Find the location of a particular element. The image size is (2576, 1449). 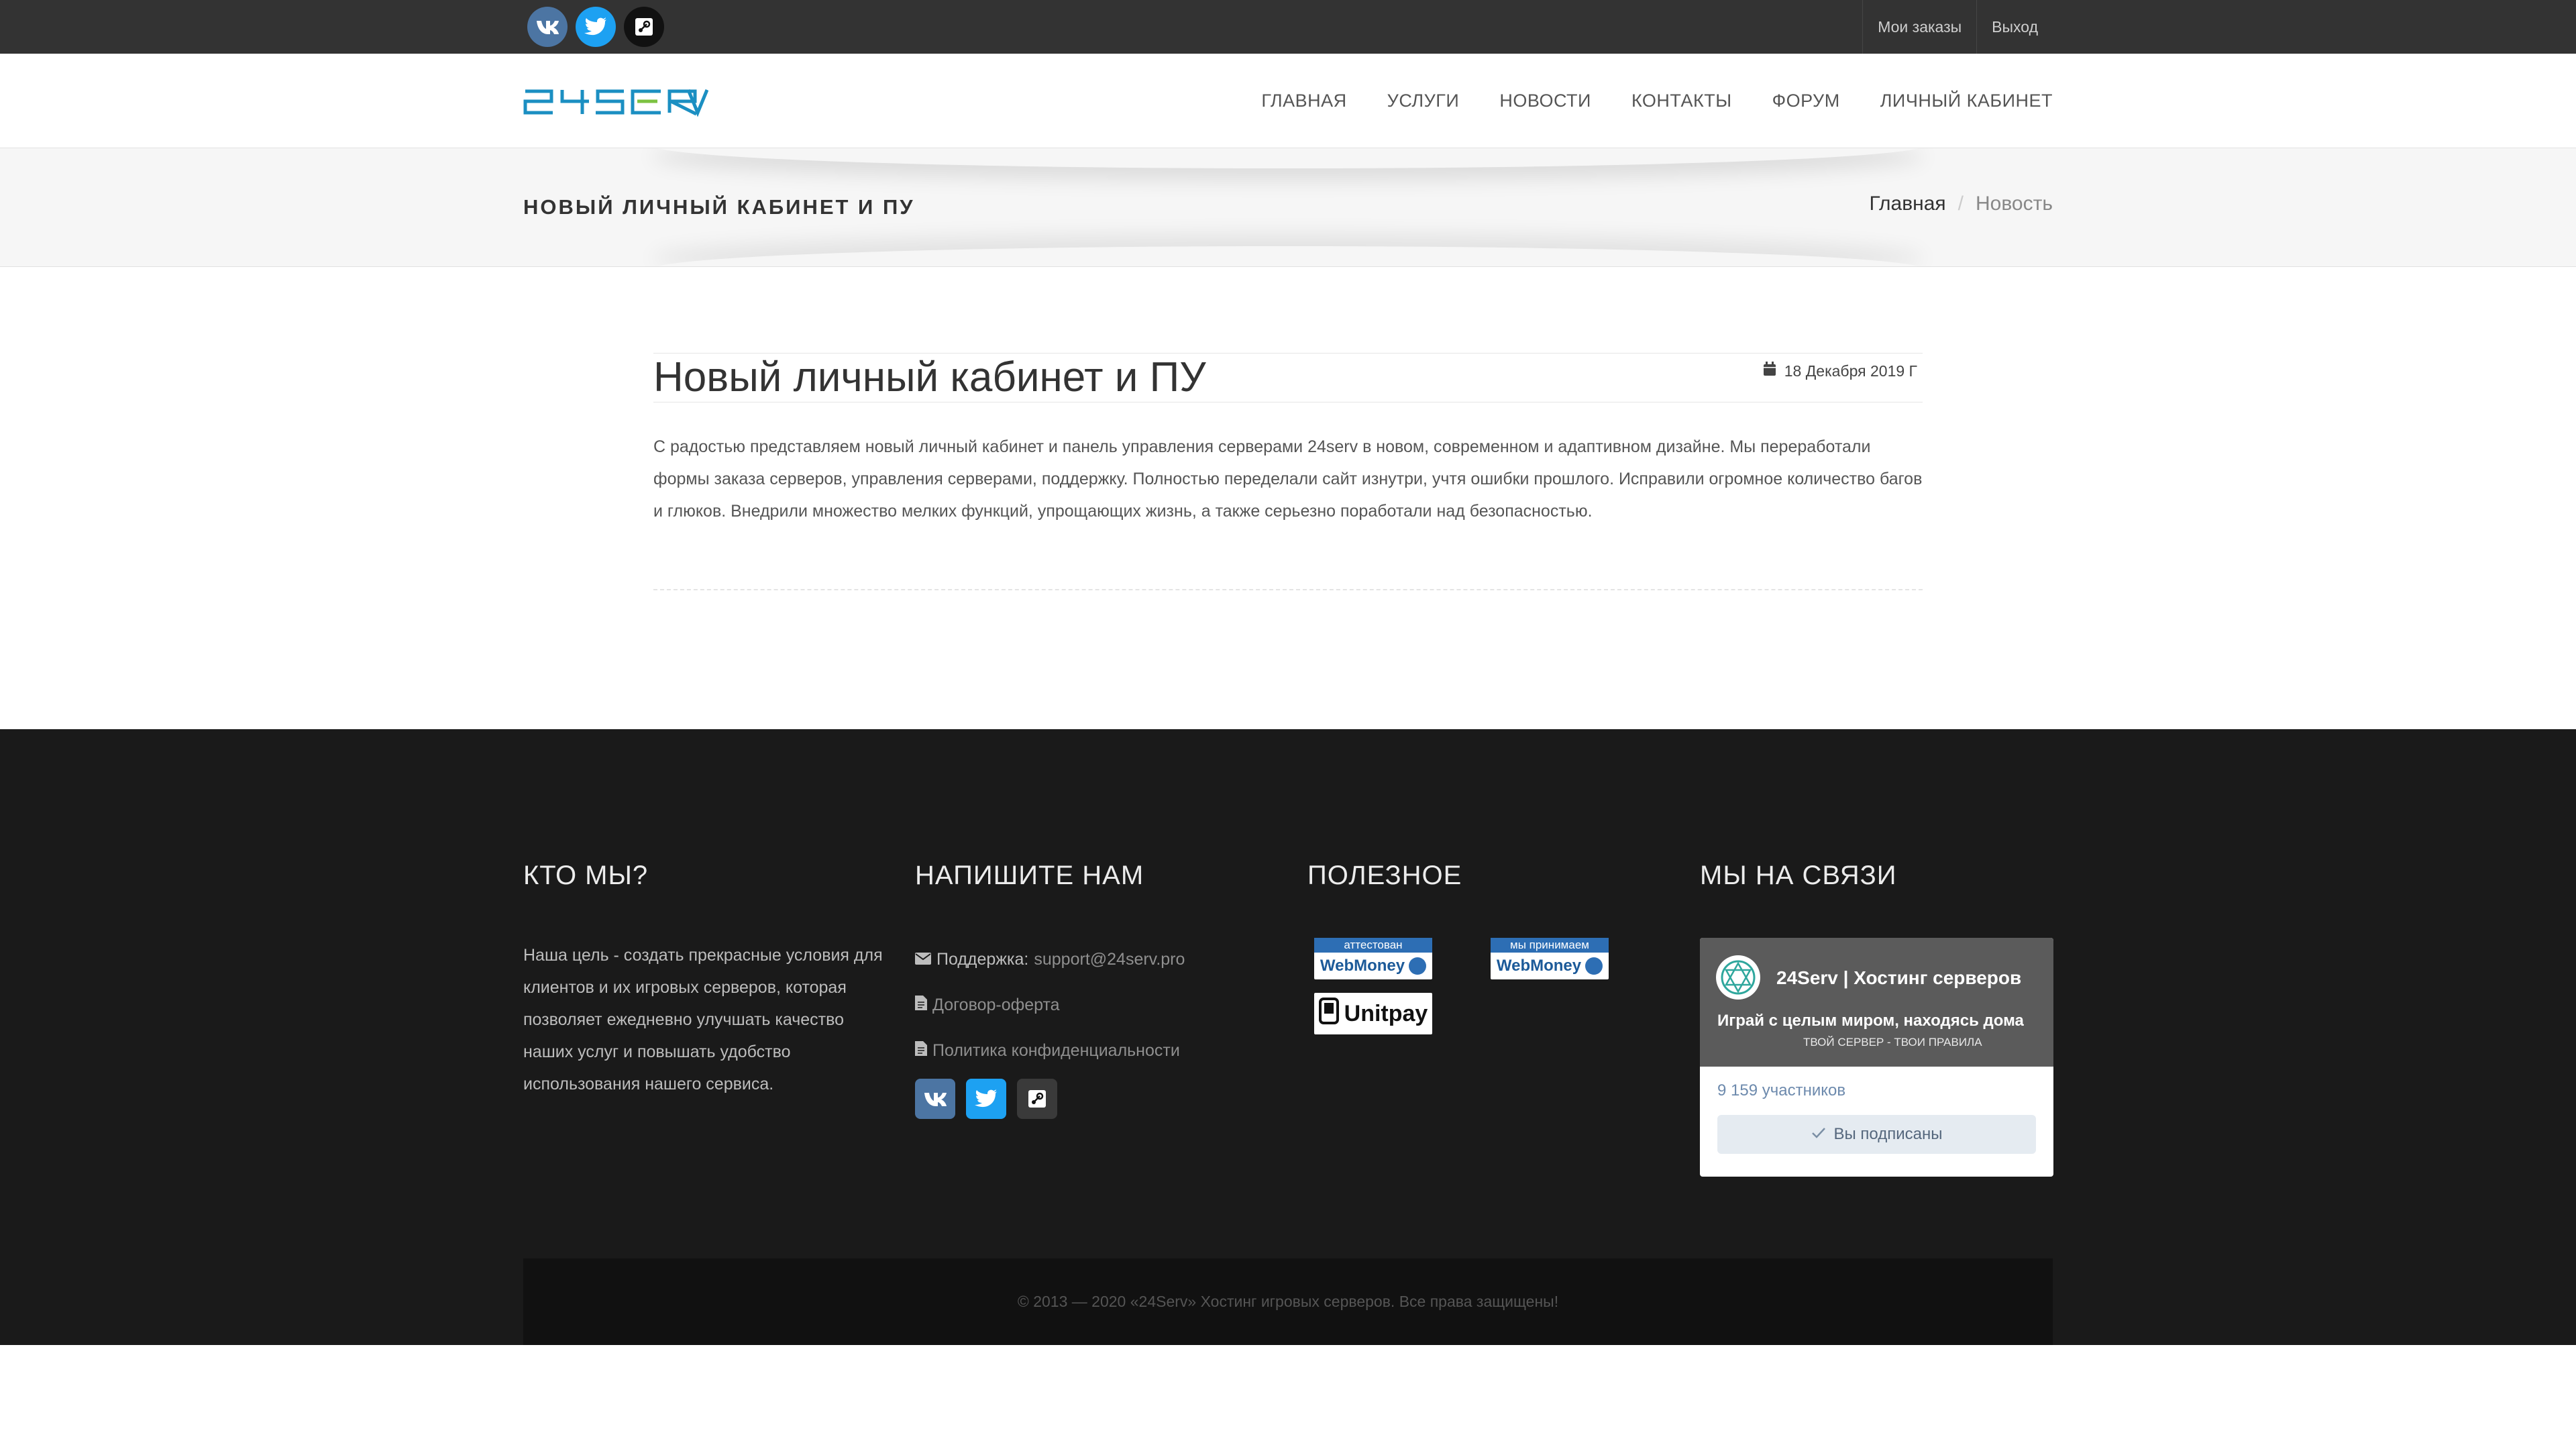

article-date: 18 Декабря 2019 Г is located at coordinates (1840, 371).